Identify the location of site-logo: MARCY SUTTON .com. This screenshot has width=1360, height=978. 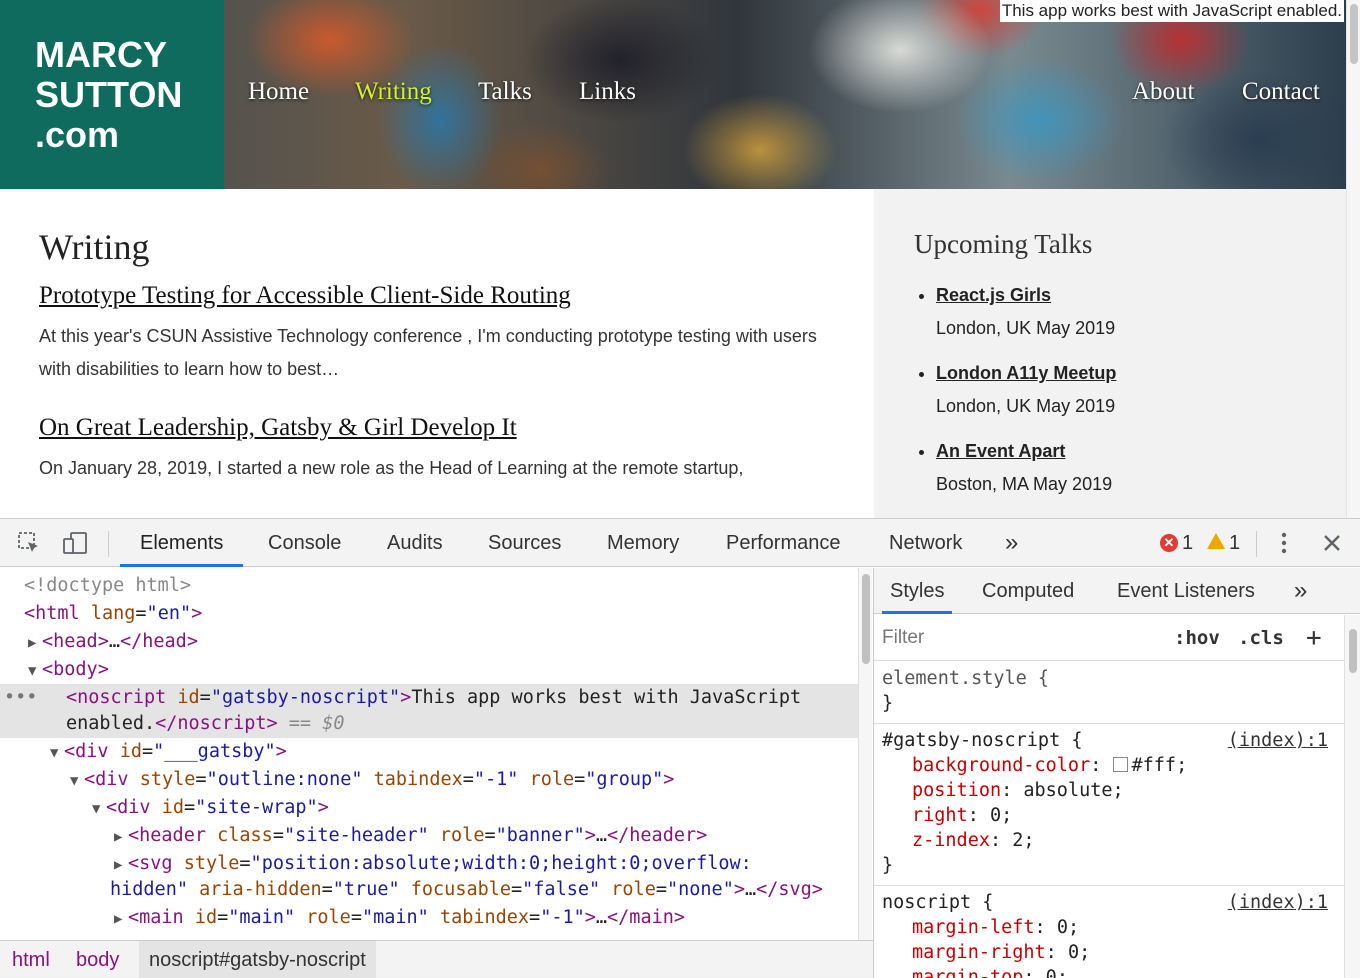
(112, 94).